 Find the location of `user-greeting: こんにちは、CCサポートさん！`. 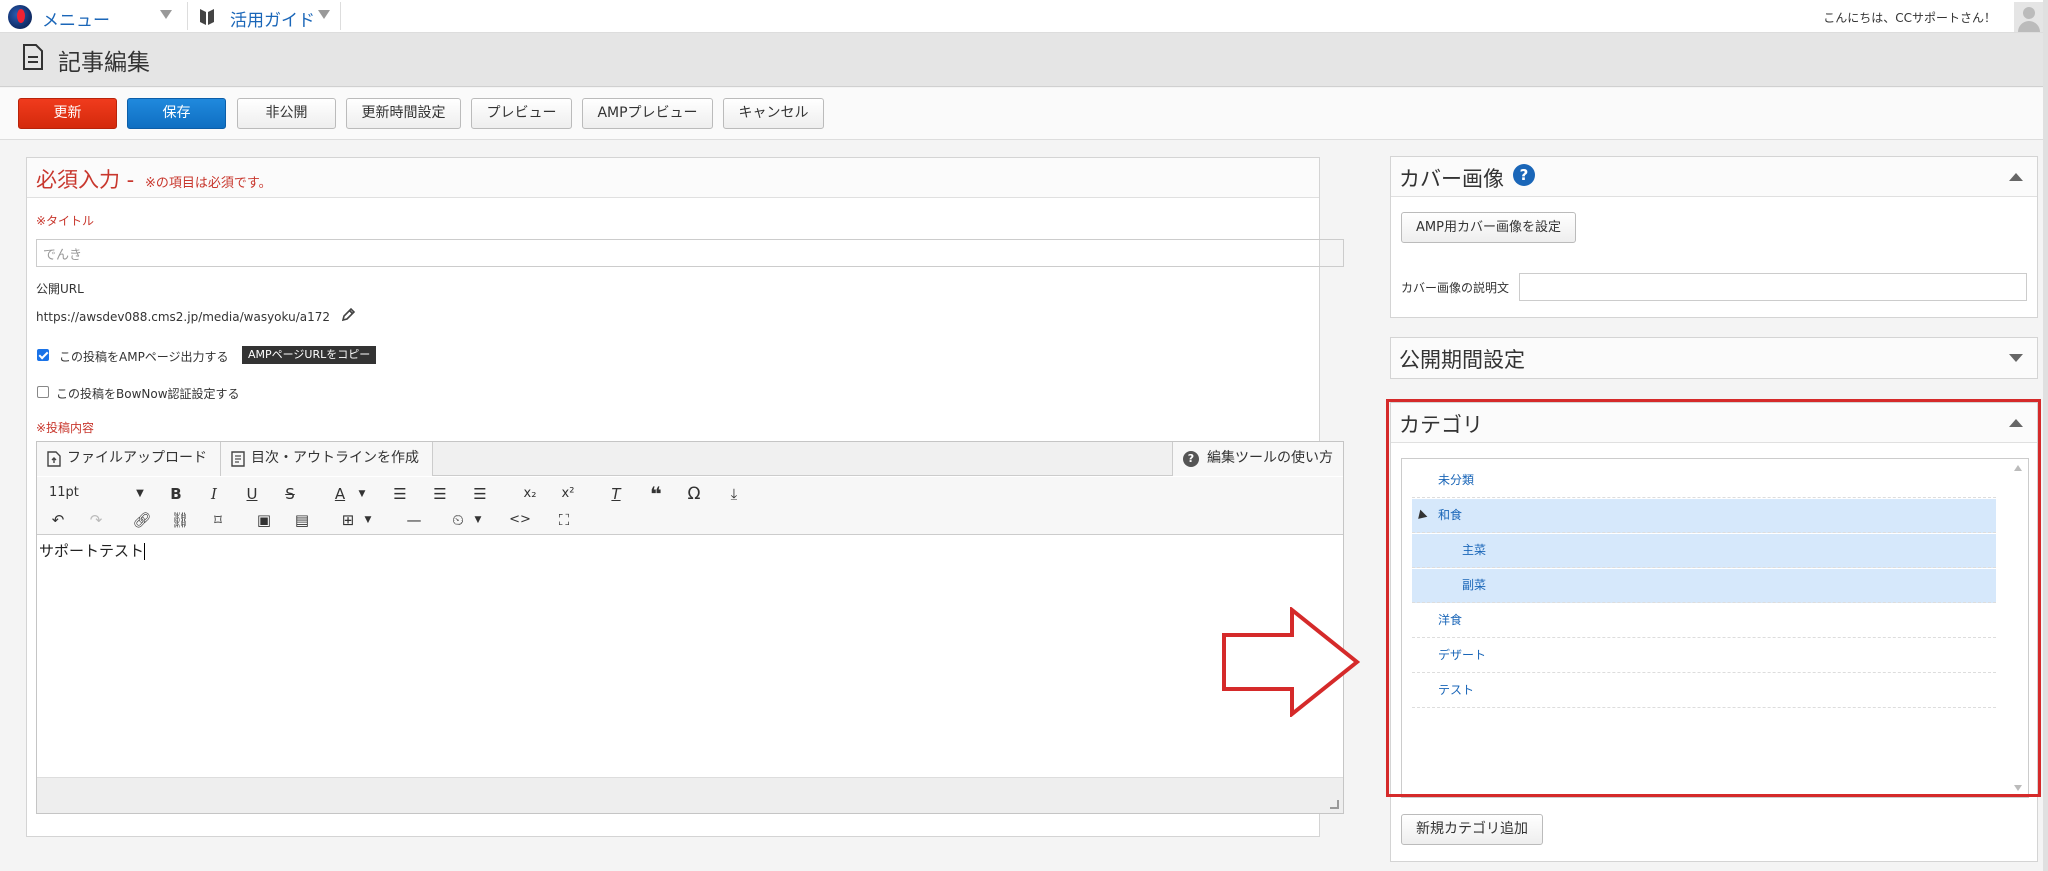

user-greeting: こんにちは、CCサポートさん！ is located at coordinates (1909, 18).